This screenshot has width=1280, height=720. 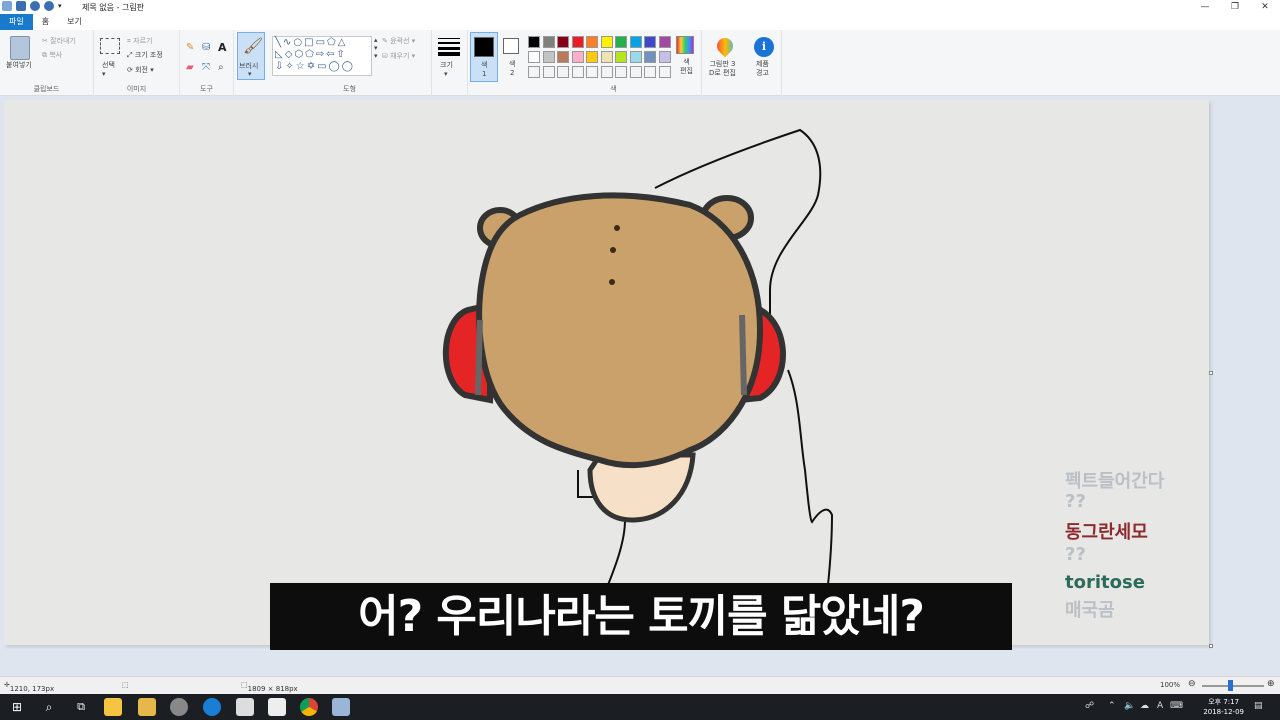 What do you see at coordinates (74, 22) in the screenshot?
I see `tab-view: 보기` at bounding box center [74, 22].